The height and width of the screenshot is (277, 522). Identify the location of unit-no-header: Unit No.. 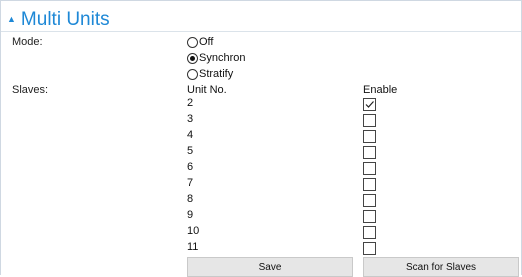
(207, 90).